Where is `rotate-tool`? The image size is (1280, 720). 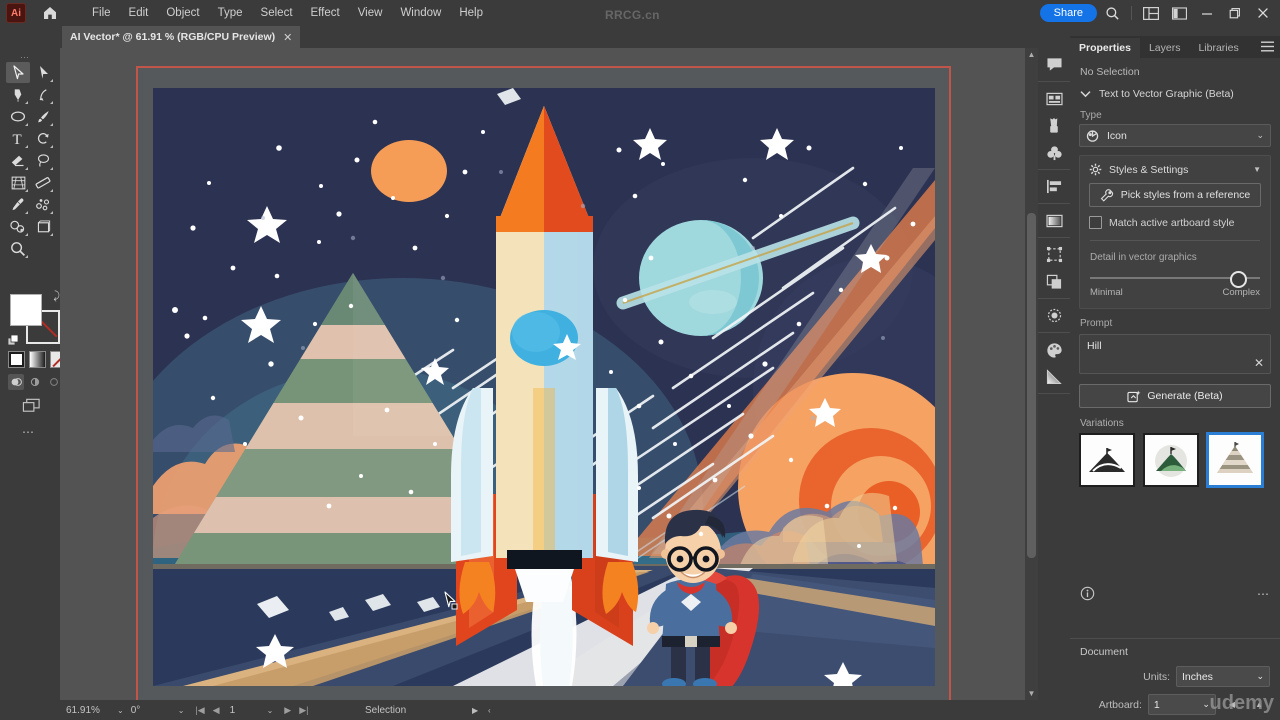
rotate-tool is located at coordinates (43, 138).